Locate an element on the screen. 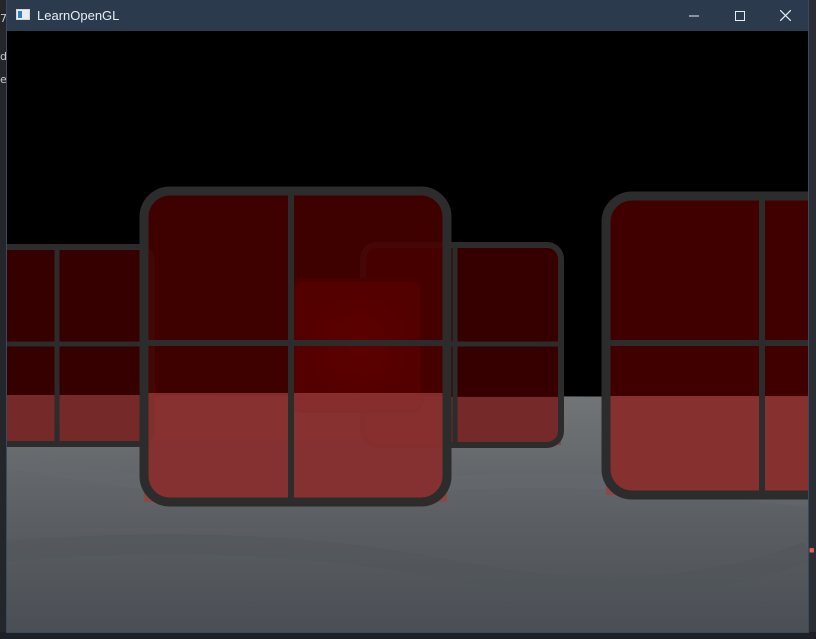 The width and height of the screenshot is (816, 639). maximize-icon is located at coordinates (740, 15).